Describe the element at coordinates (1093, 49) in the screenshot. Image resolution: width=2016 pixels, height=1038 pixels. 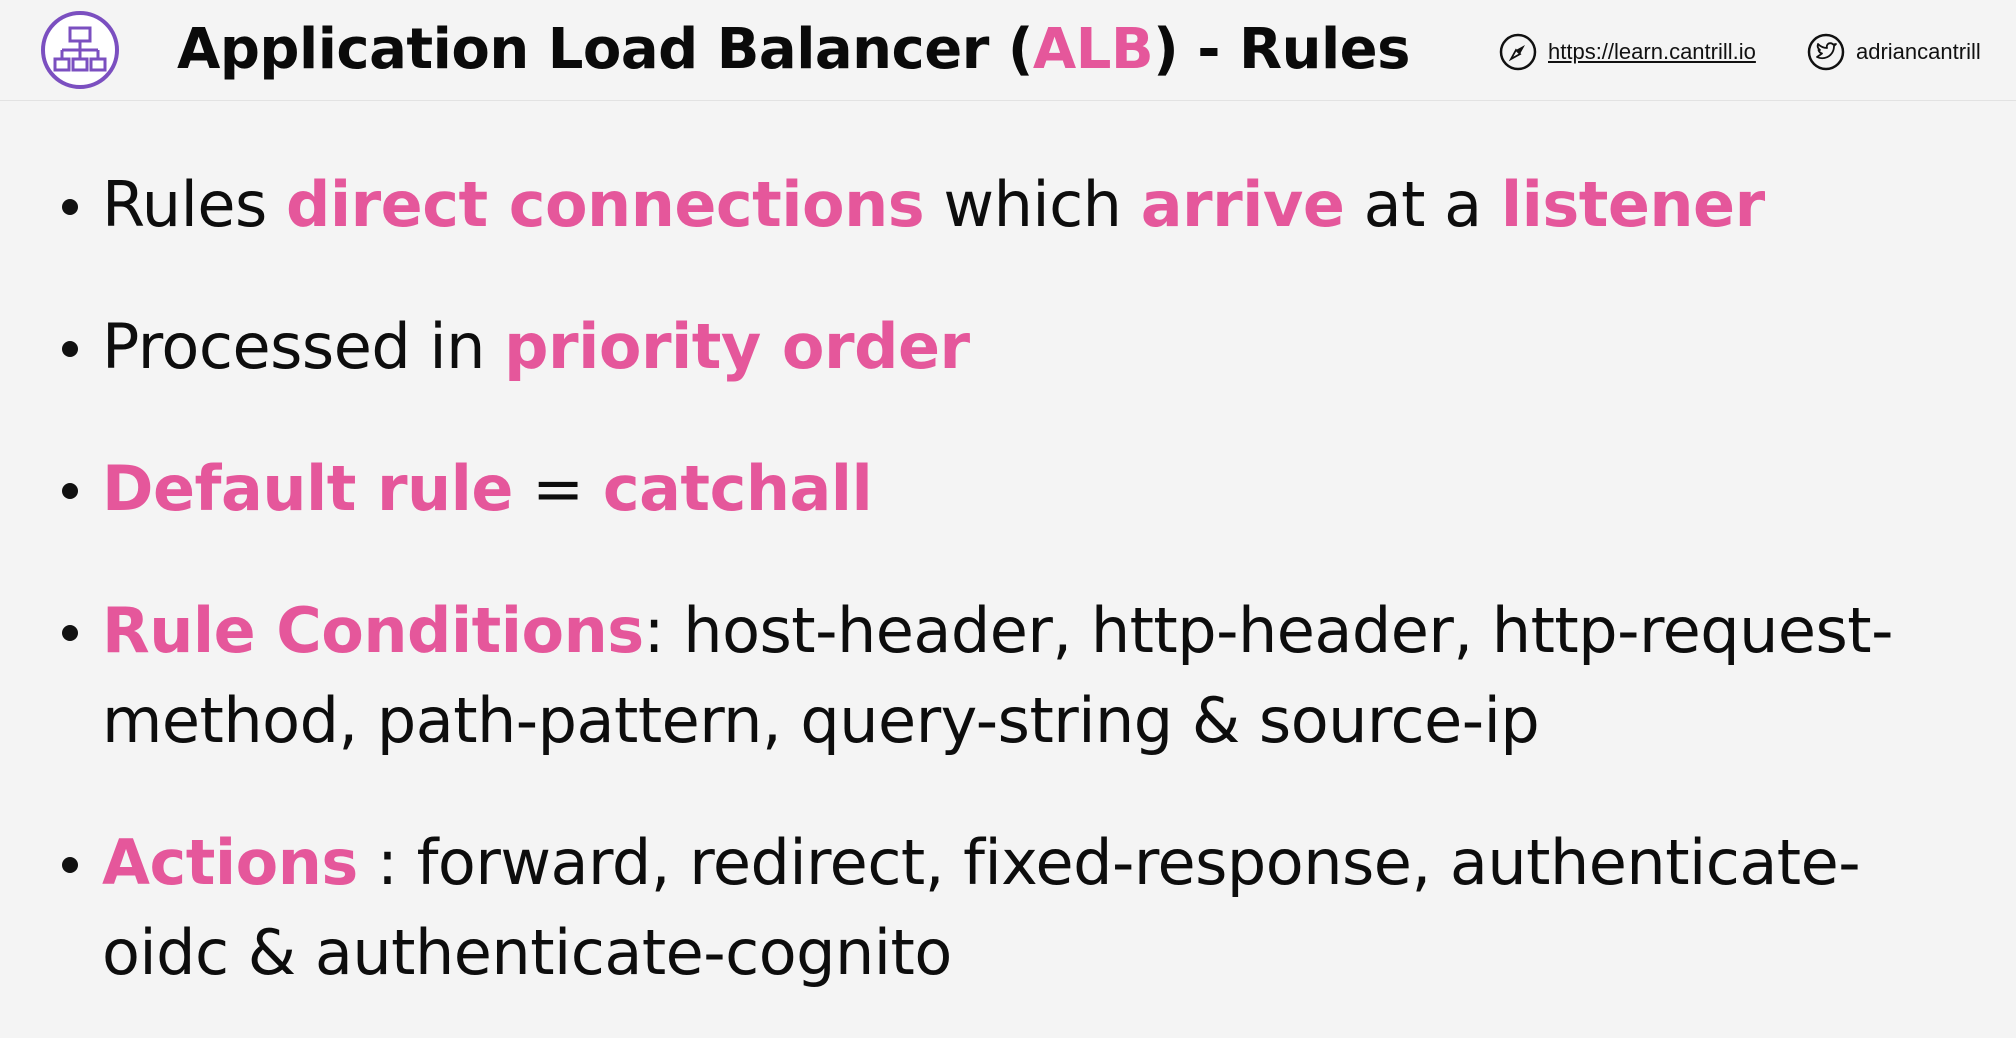
I see `title-highlight: ALB` at that location.